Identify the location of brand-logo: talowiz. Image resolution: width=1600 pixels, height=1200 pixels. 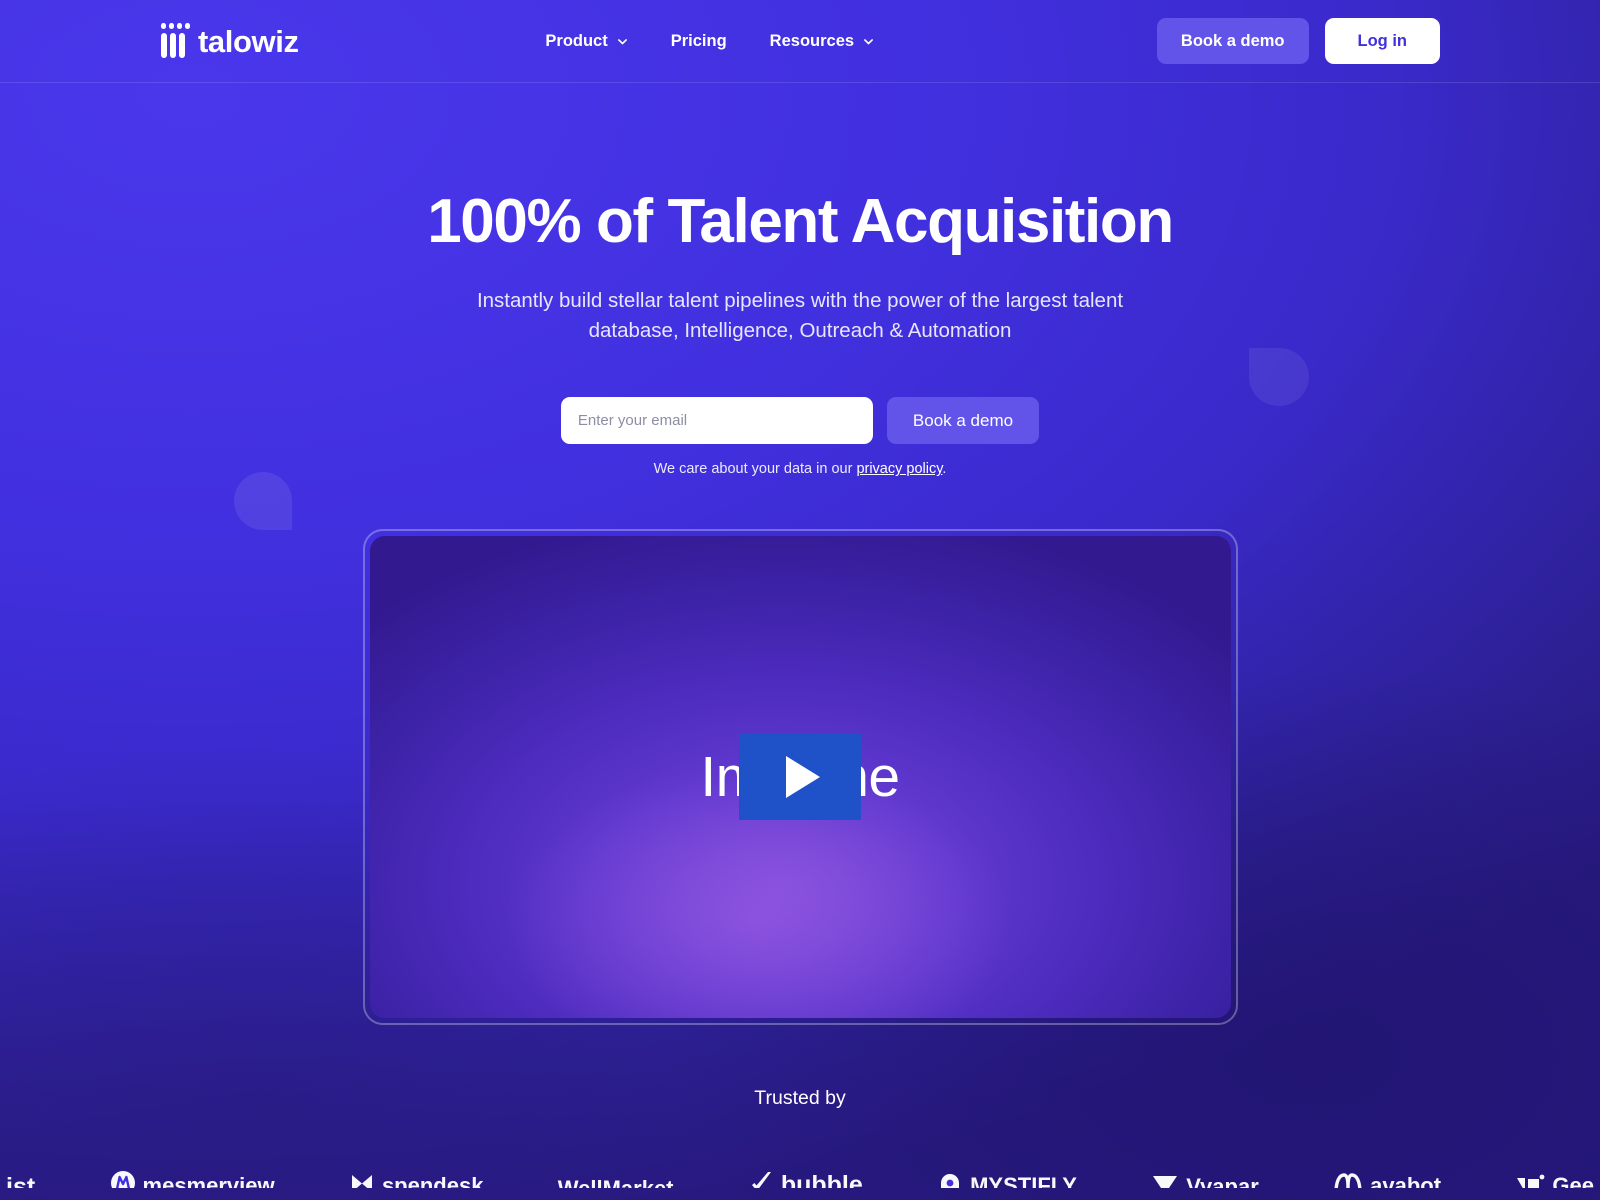
(229, 41).